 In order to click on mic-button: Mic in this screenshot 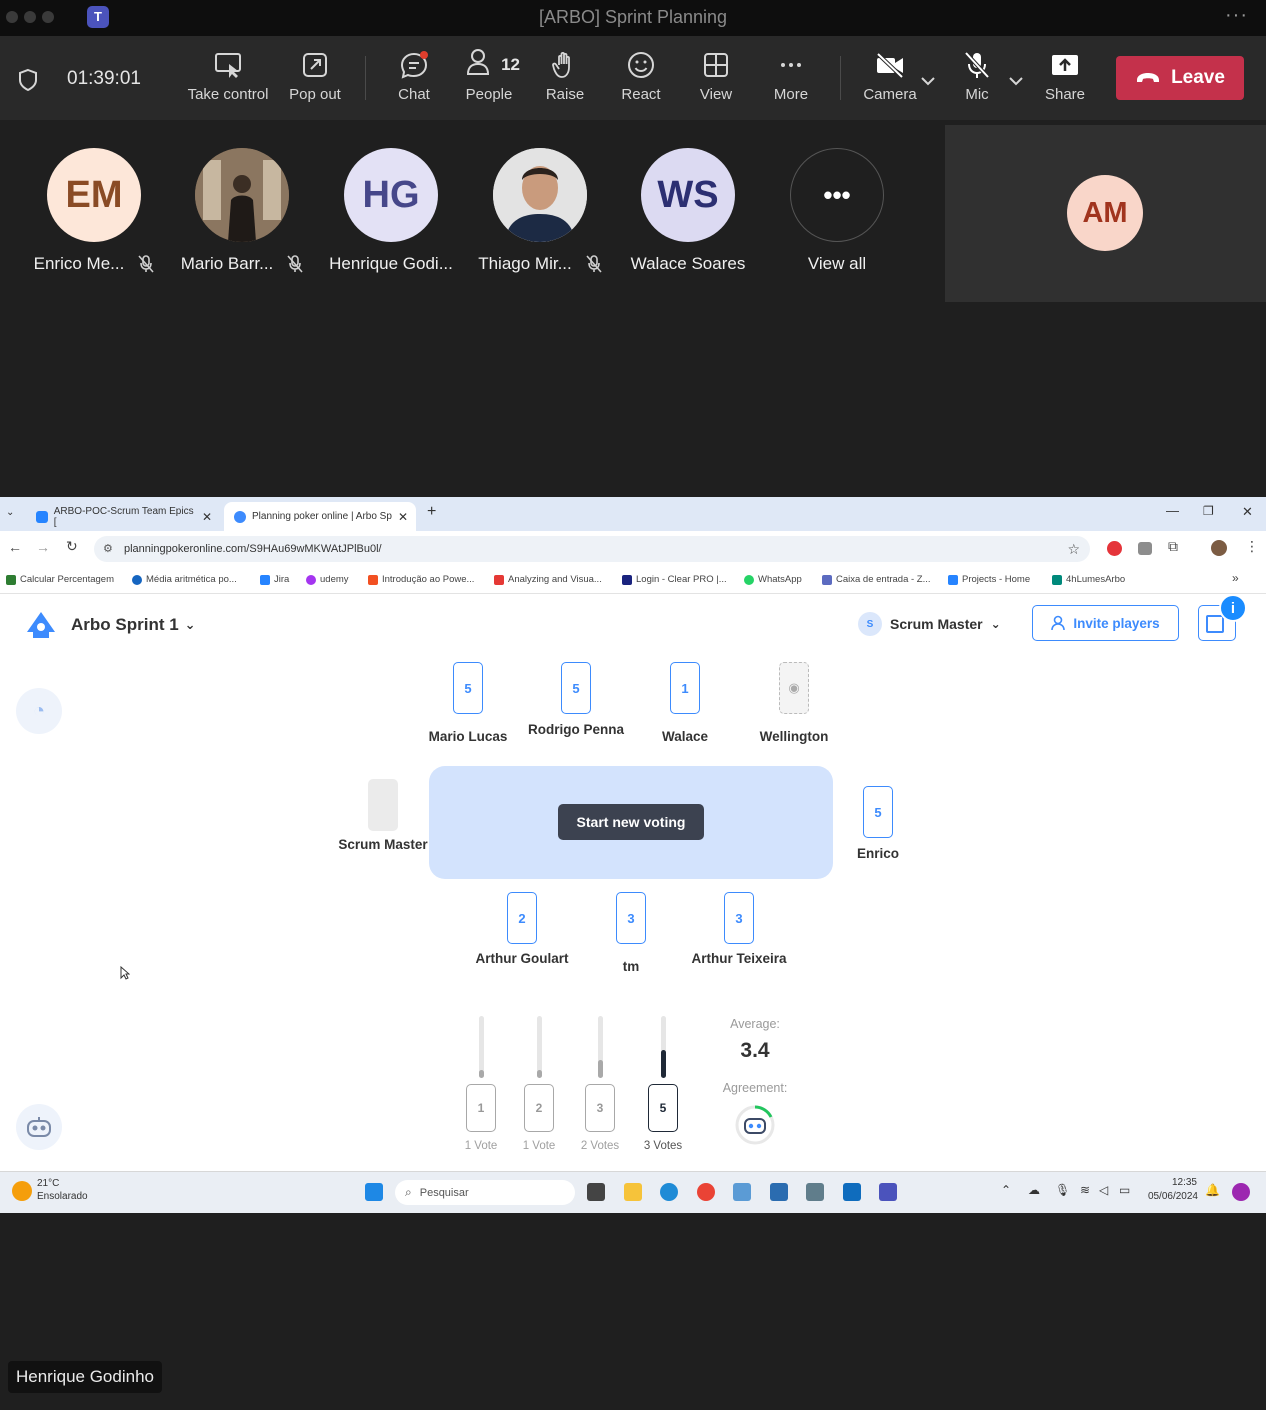, I will do `click(977, 76)`.